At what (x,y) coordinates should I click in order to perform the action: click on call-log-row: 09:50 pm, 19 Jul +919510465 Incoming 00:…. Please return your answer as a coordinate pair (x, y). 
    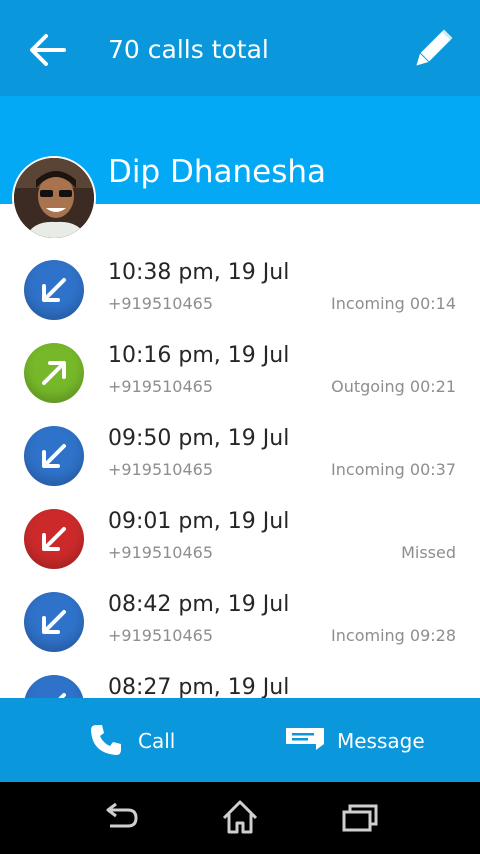
    Looking at the image, I should click on (240, 467).